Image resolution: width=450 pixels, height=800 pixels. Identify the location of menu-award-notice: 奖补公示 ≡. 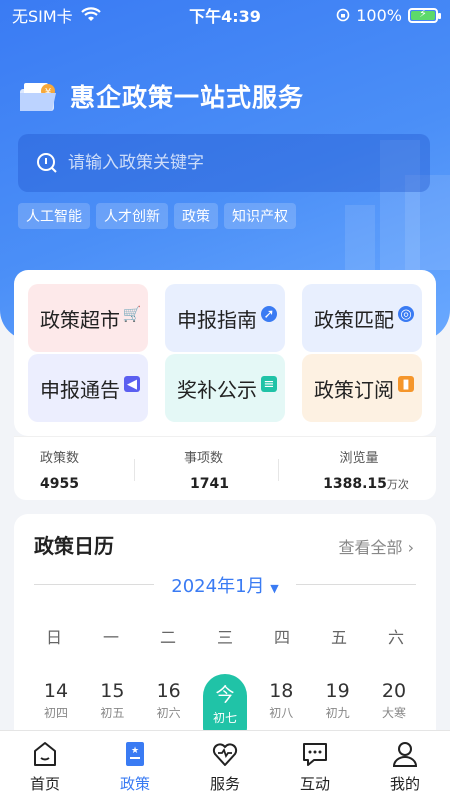
(225, 388).